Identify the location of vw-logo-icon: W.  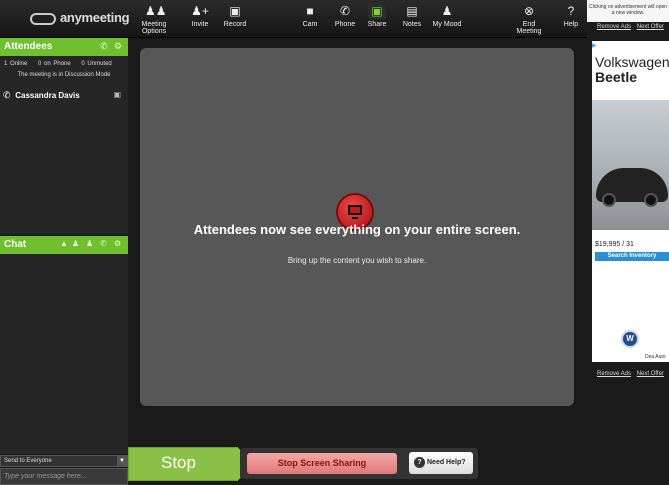
(630, 339).